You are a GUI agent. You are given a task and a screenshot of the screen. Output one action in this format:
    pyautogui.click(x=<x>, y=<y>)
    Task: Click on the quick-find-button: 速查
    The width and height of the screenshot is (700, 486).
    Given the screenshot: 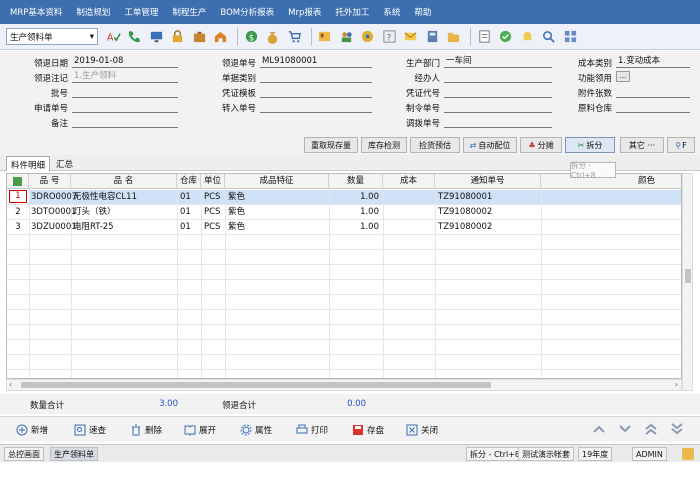 What is the action you would take?
    pyautogui.click(x=90, y=430)
    